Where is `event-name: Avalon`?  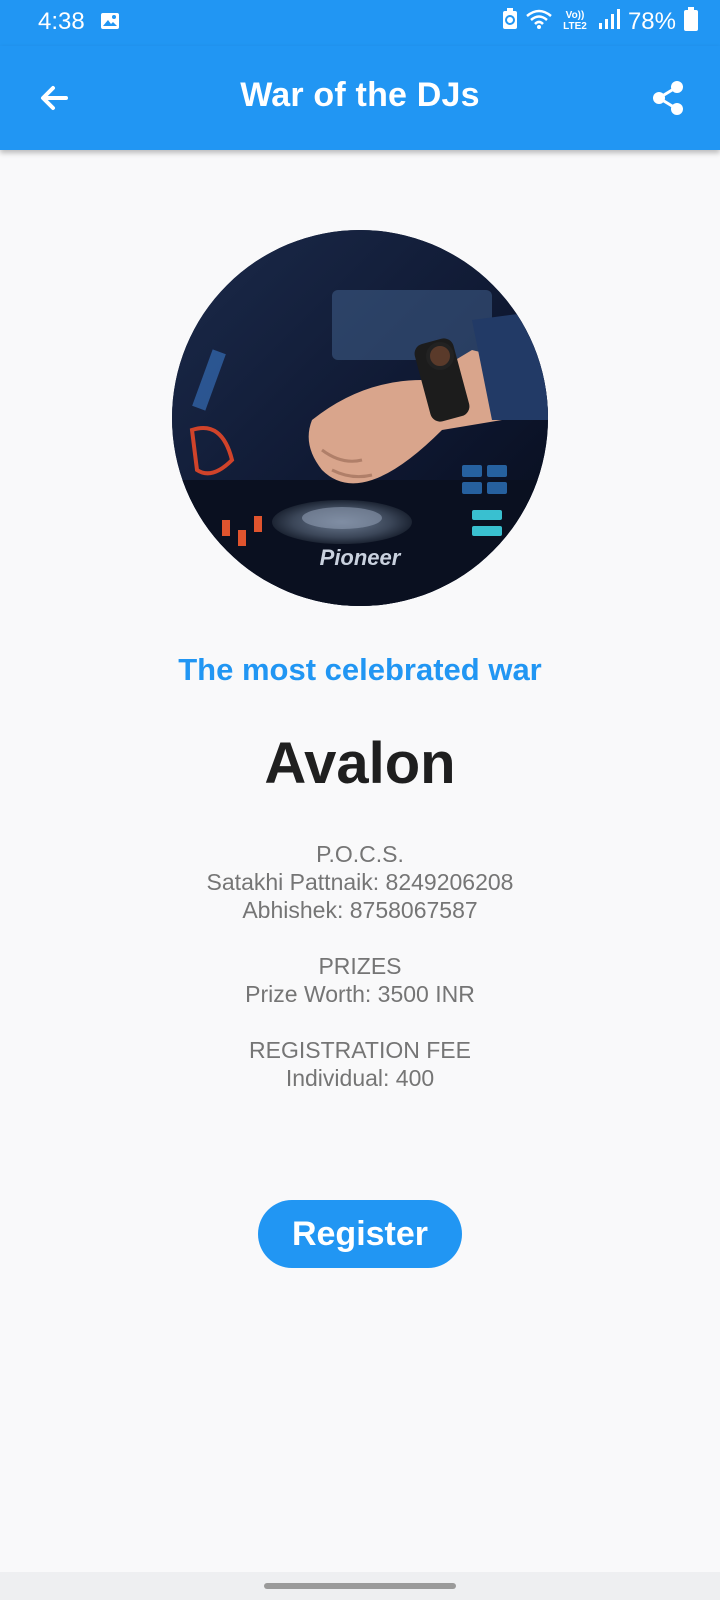
event-name: Avalon is located at coordinates (360, 763).